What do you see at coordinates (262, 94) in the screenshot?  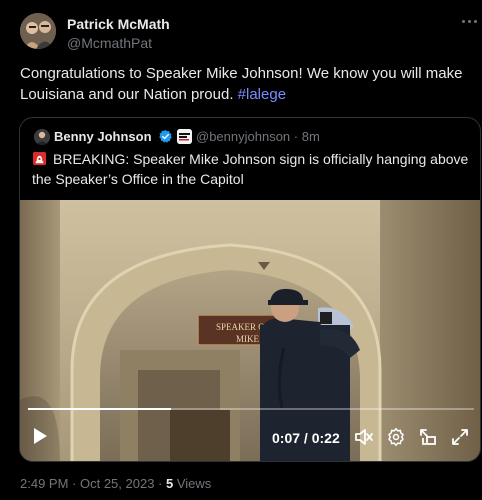 I see `hashtag-link: #lalege` at bounding box center [262, 94].